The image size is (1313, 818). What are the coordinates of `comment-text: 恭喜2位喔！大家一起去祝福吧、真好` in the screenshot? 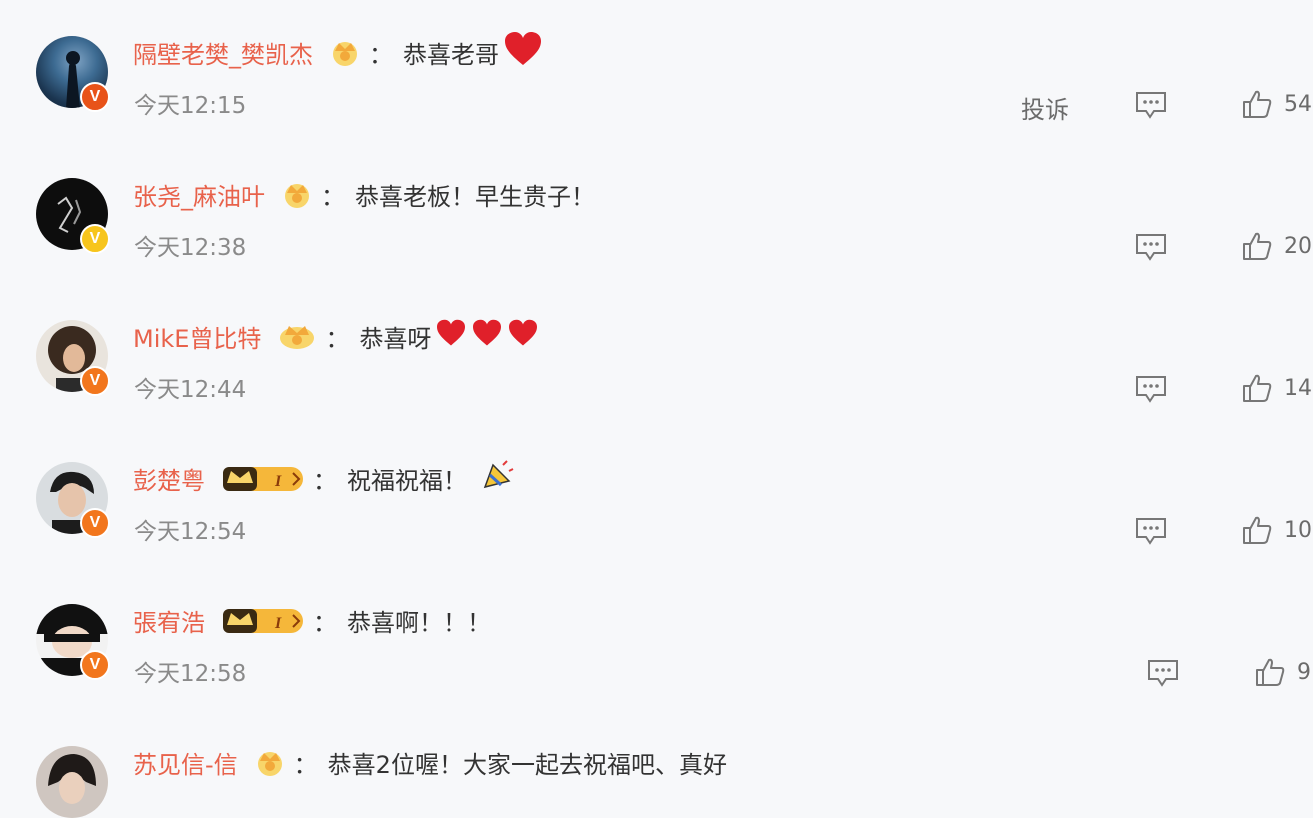 It's located at (527, 764).